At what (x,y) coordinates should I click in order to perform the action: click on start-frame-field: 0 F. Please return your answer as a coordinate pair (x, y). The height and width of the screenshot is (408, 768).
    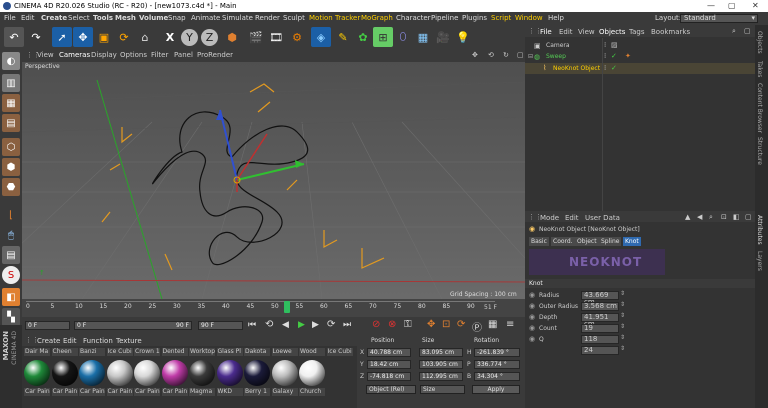
    Looking at the image, I should click on (47, 325).